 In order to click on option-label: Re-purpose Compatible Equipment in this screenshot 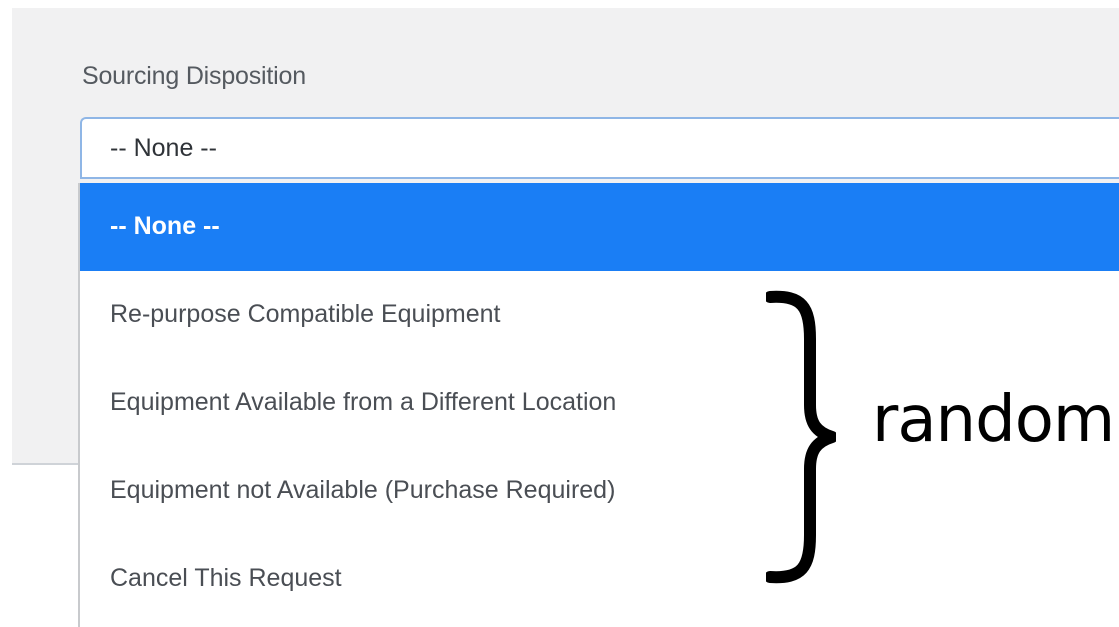, I will do `click(305, 314)`.